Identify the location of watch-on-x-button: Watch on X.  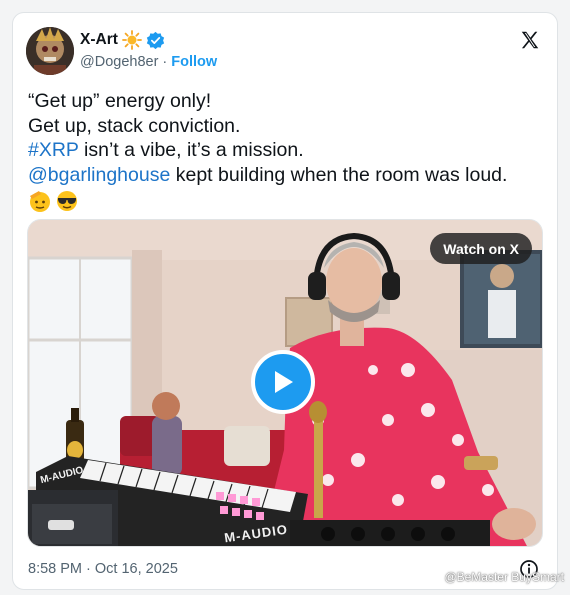
(481, 248).